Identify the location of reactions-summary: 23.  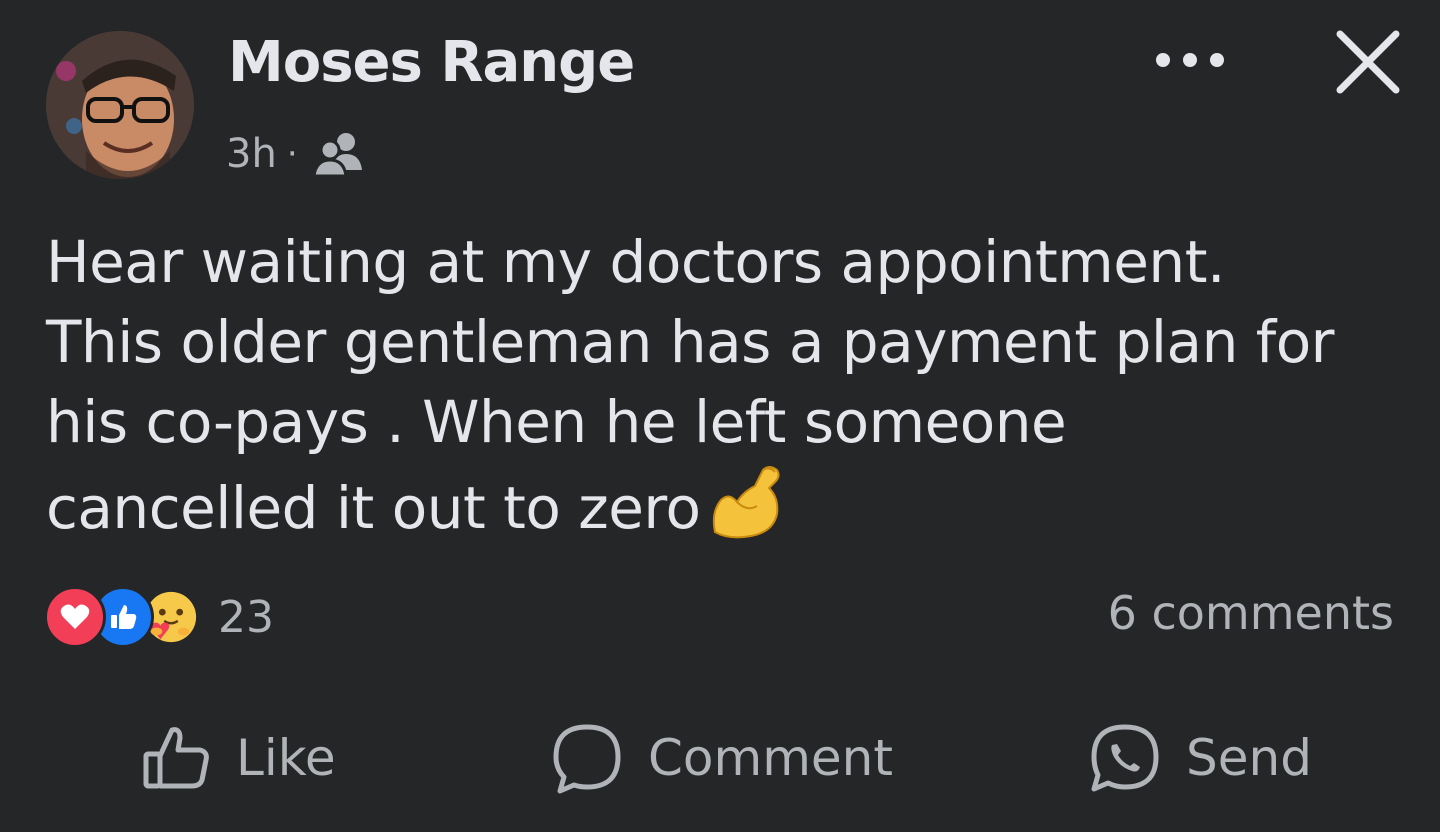
(159, 617).